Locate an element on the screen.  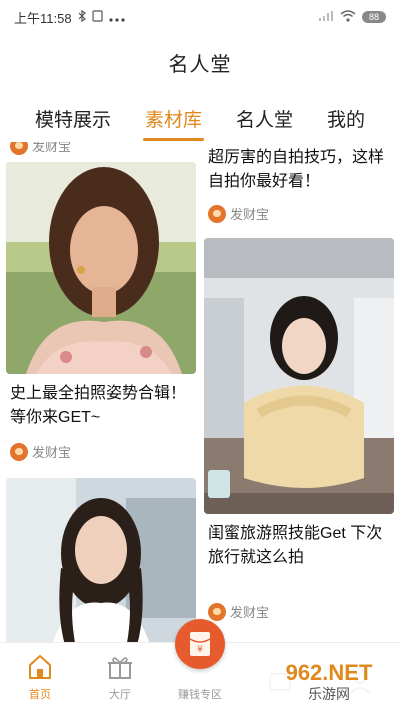
nav-earn: ¥ 赚钱专区 is located at coordinates (200, 664).